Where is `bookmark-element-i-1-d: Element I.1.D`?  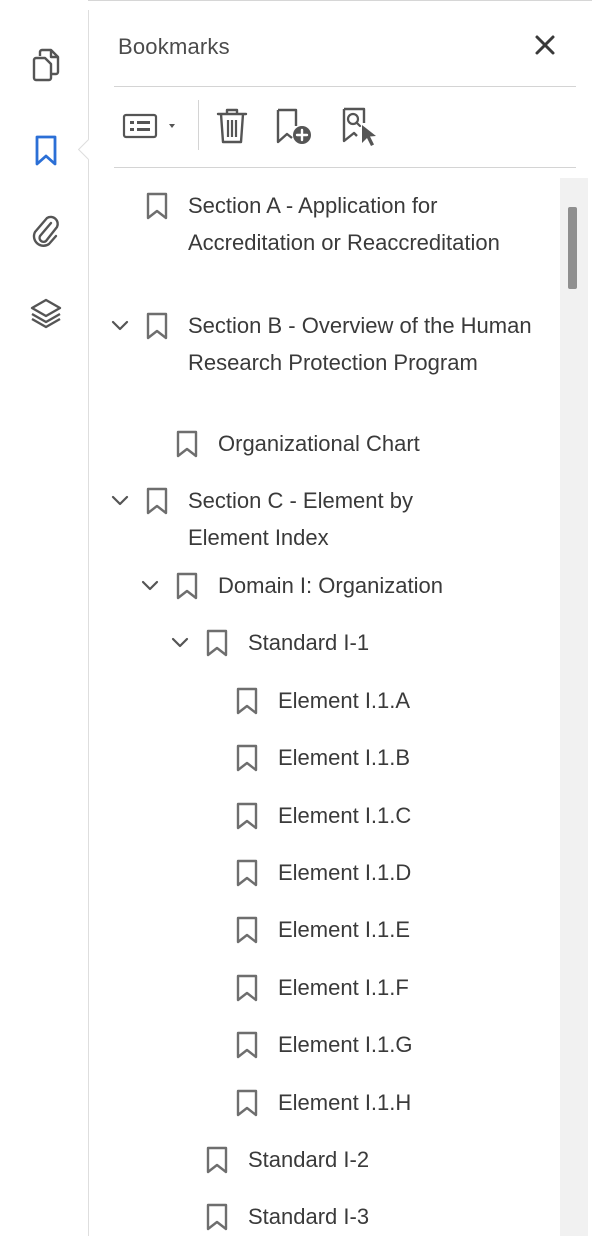
bookmark-element-i-1-d: Element I.1.D is located at coordinates (386, 874).